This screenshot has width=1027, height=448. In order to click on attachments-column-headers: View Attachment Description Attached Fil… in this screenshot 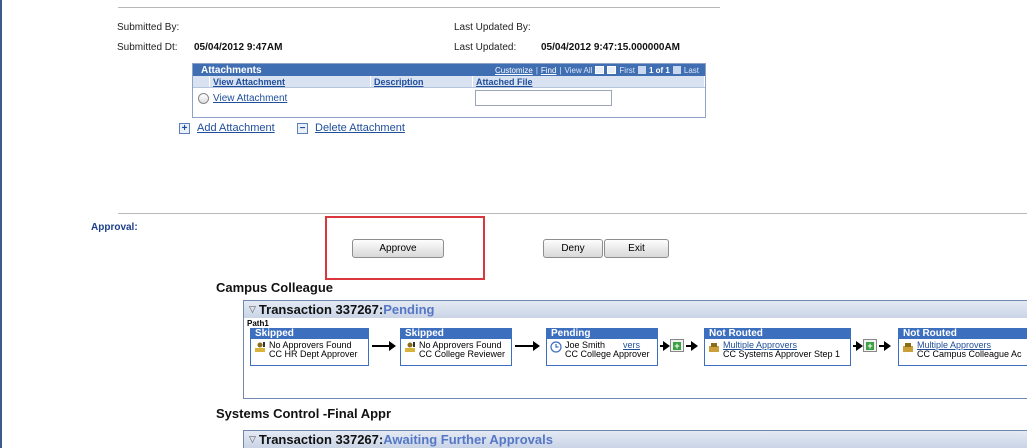, I will do `click(449, 82)`.